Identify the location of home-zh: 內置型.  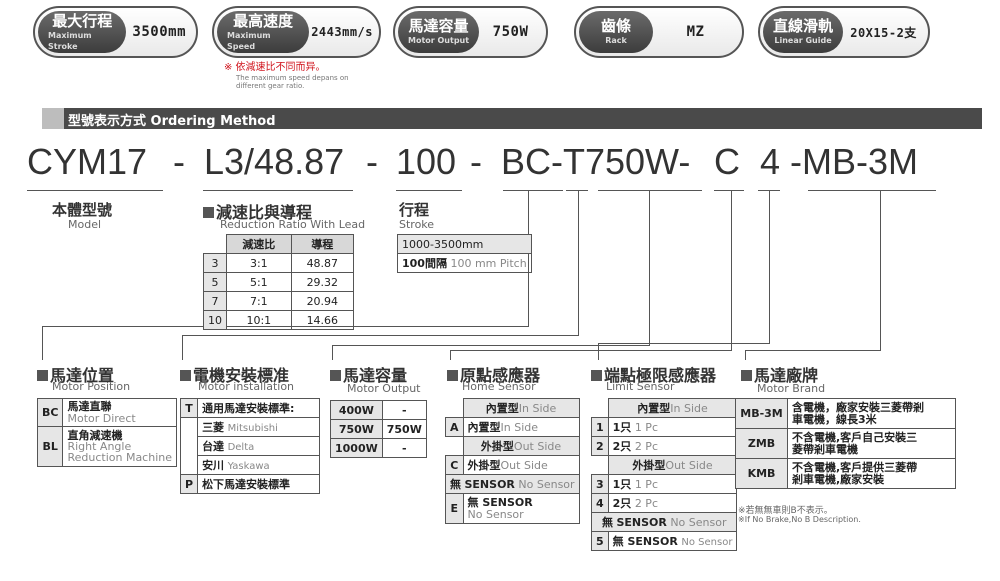
(484, 427).